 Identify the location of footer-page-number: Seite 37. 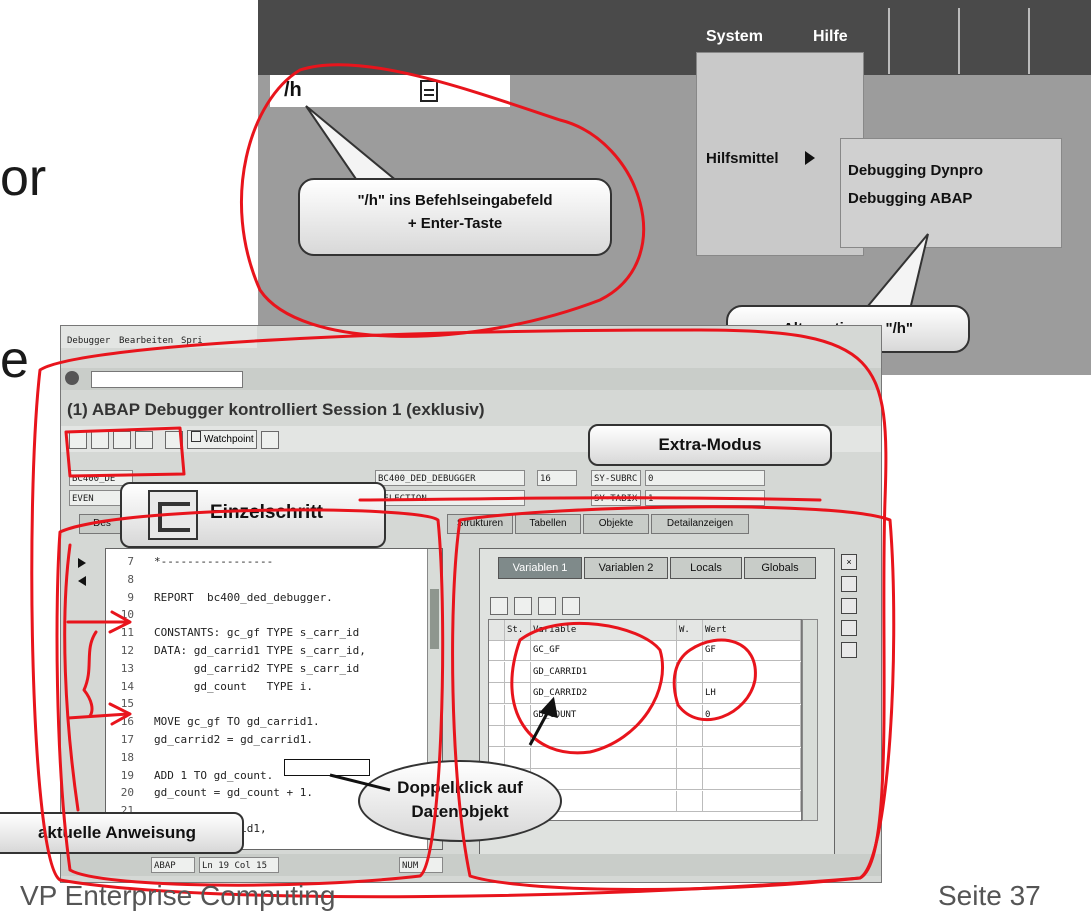
(989, 895).